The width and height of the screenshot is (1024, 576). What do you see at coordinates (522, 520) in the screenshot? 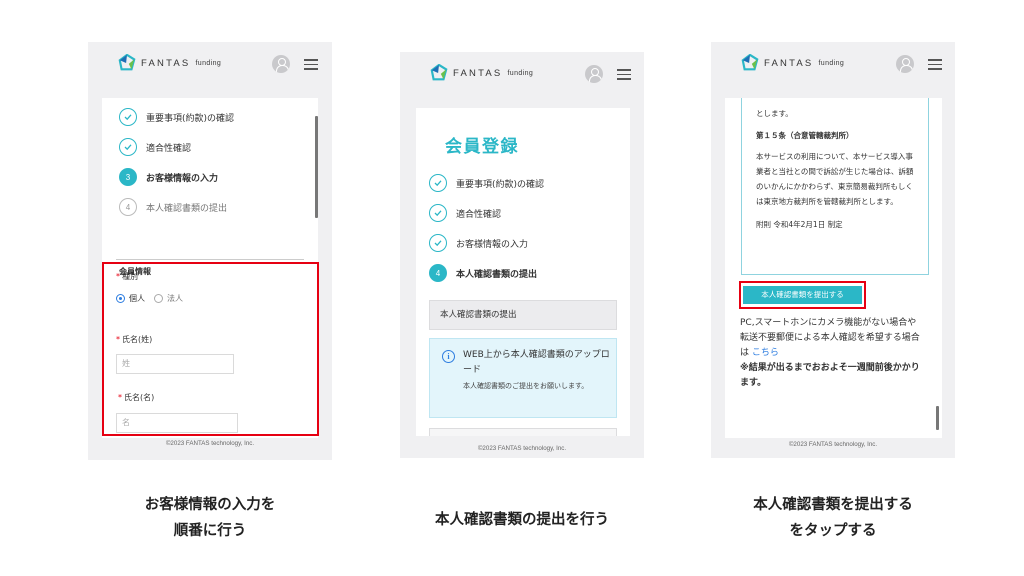
I see `caption-2: 本人確認書類の提出を行う` at bounding box center [522, 520].